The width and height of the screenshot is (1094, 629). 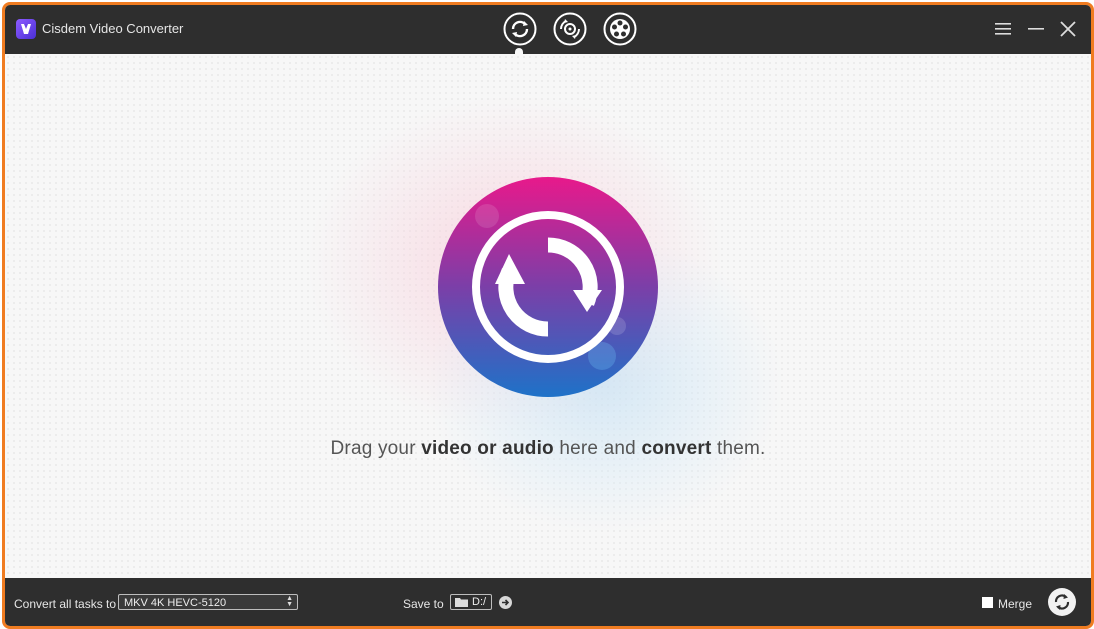 I want to click on convert-all-label: Convert all tasks to, so click(x=65, y=604).